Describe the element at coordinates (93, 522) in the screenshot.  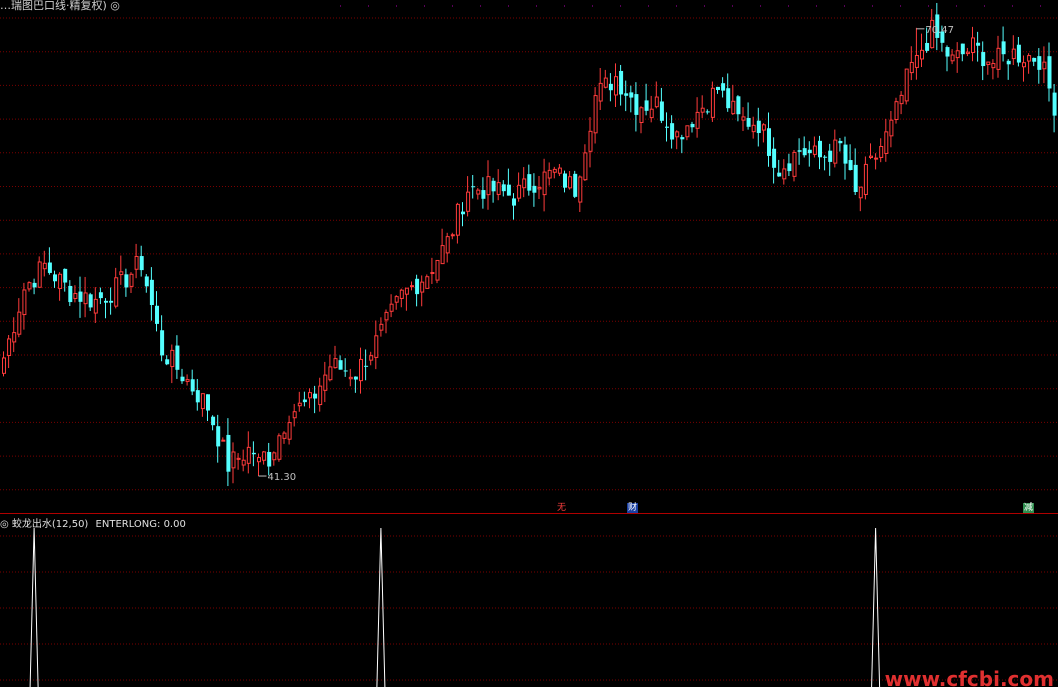
I see `indicator-header: ◎ 蛟龙出水(12,50) ENTERLONG: 0.00` at that location.